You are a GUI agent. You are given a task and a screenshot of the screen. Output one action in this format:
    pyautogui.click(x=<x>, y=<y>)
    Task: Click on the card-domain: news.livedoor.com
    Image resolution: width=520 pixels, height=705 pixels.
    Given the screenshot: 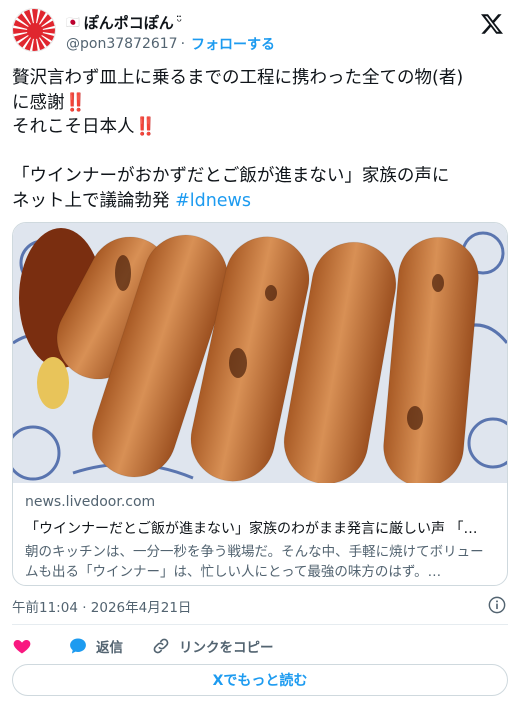 What is the action you would take?
    pyautogui.click(x=90, y=502)
    